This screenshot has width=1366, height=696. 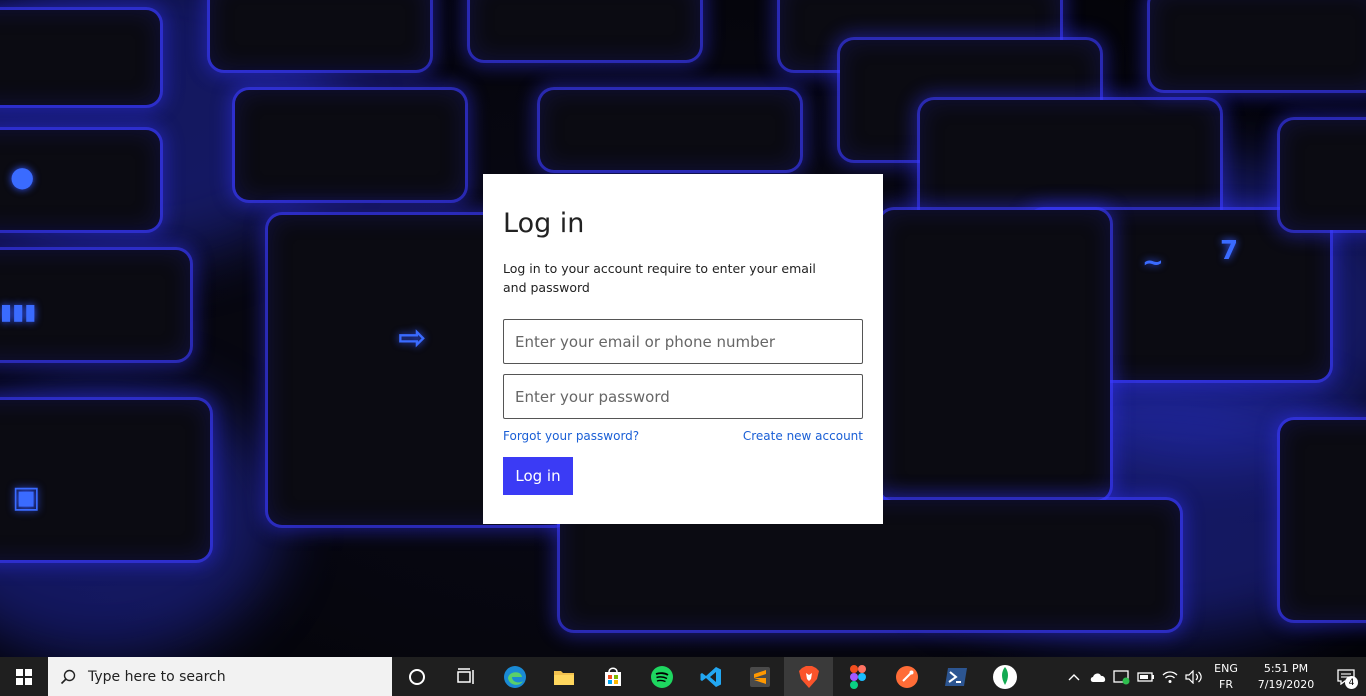 I want to click on taskbar-search: Type here to search, so click(x=220, y=676).